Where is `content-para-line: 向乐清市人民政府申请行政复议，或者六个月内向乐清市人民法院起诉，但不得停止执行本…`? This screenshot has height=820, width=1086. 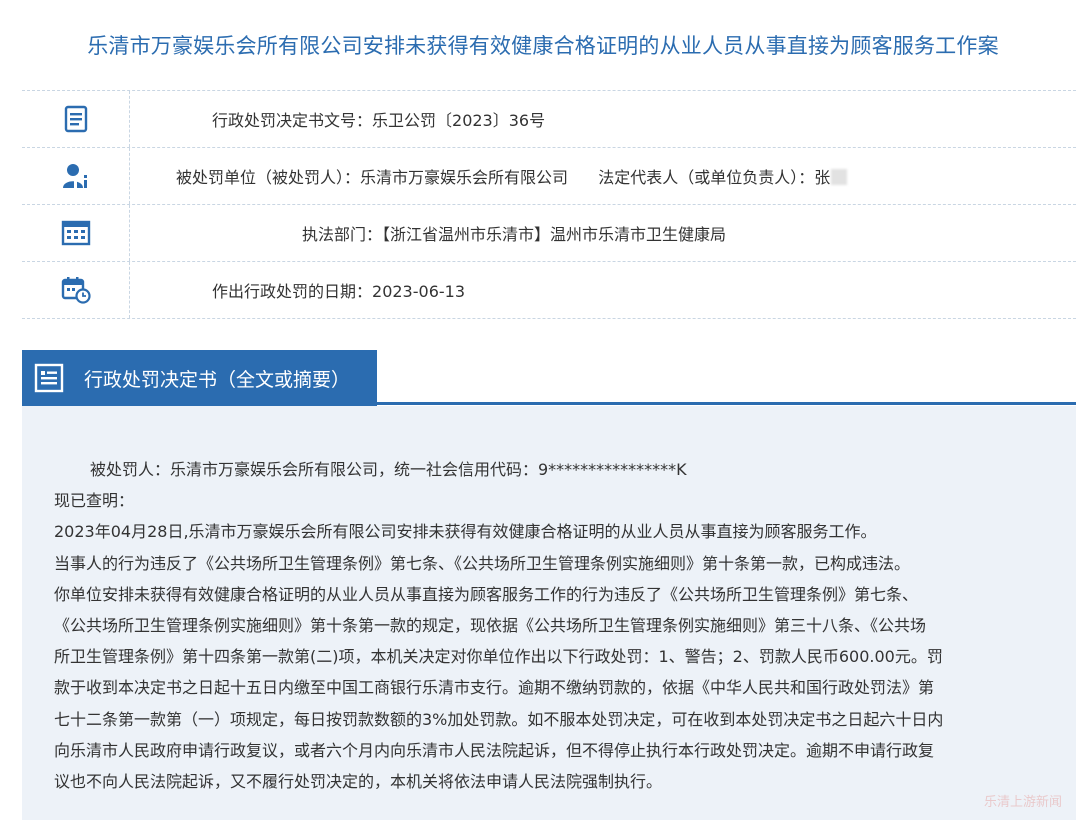
content-para-line: 向乐清市人民政府申请行政复议，或者六个月内向乐清市人民法院起诉，但不得停止执行本… is located at coordinates (494, 750).